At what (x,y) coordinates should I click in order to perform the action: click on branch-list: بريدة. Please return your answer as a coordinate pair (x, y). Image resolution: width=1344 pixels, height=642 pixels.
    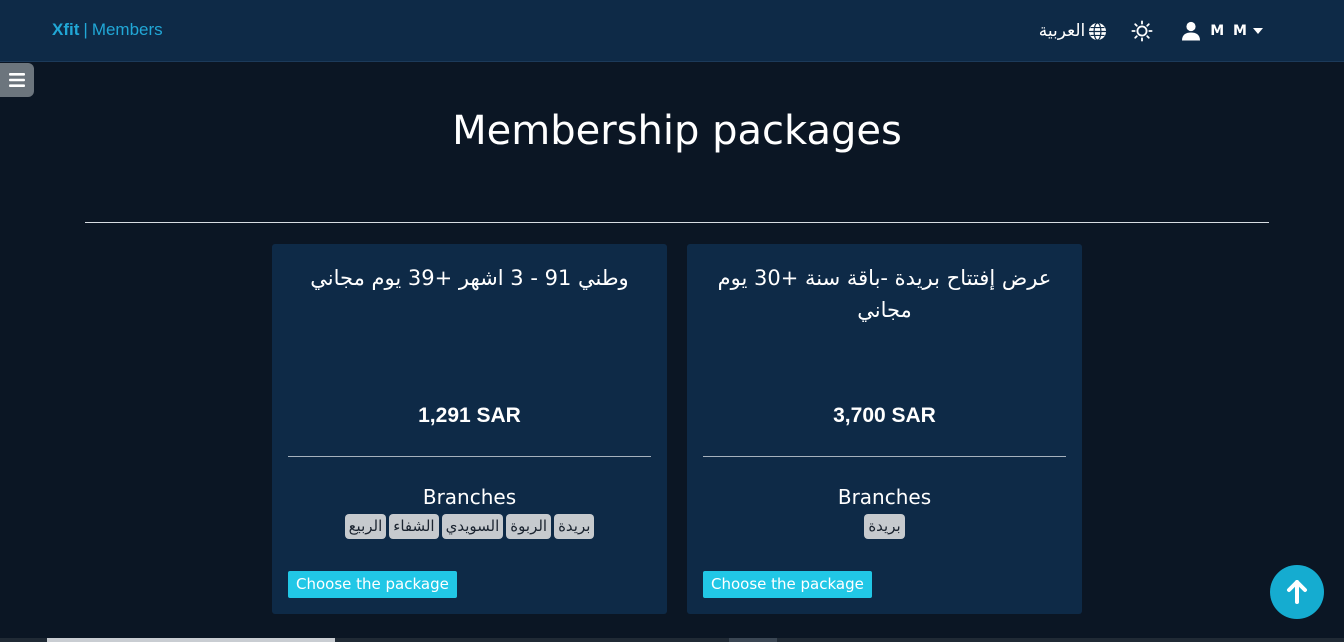
    Looking at the image, I should click on (884, 526).